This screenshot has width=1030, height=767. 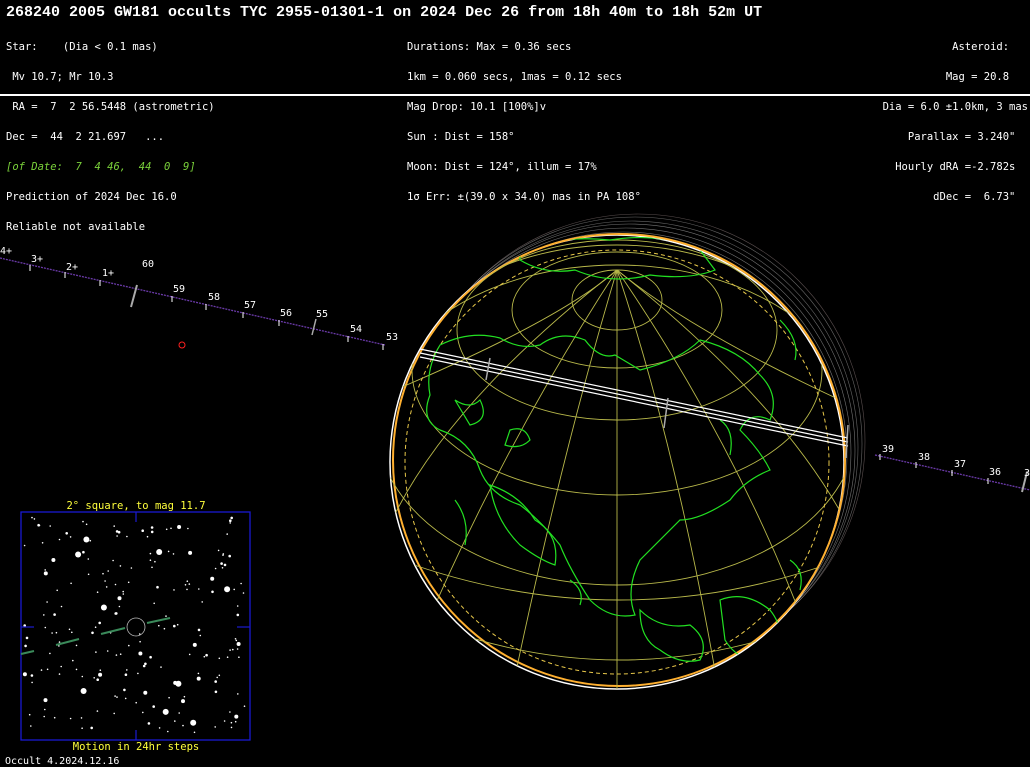 What do you see at coordinates (60, 77) in the screenshot?
I see `star-line: Mv 10.7; Mr 10.3` at bounding box center [60, 77].